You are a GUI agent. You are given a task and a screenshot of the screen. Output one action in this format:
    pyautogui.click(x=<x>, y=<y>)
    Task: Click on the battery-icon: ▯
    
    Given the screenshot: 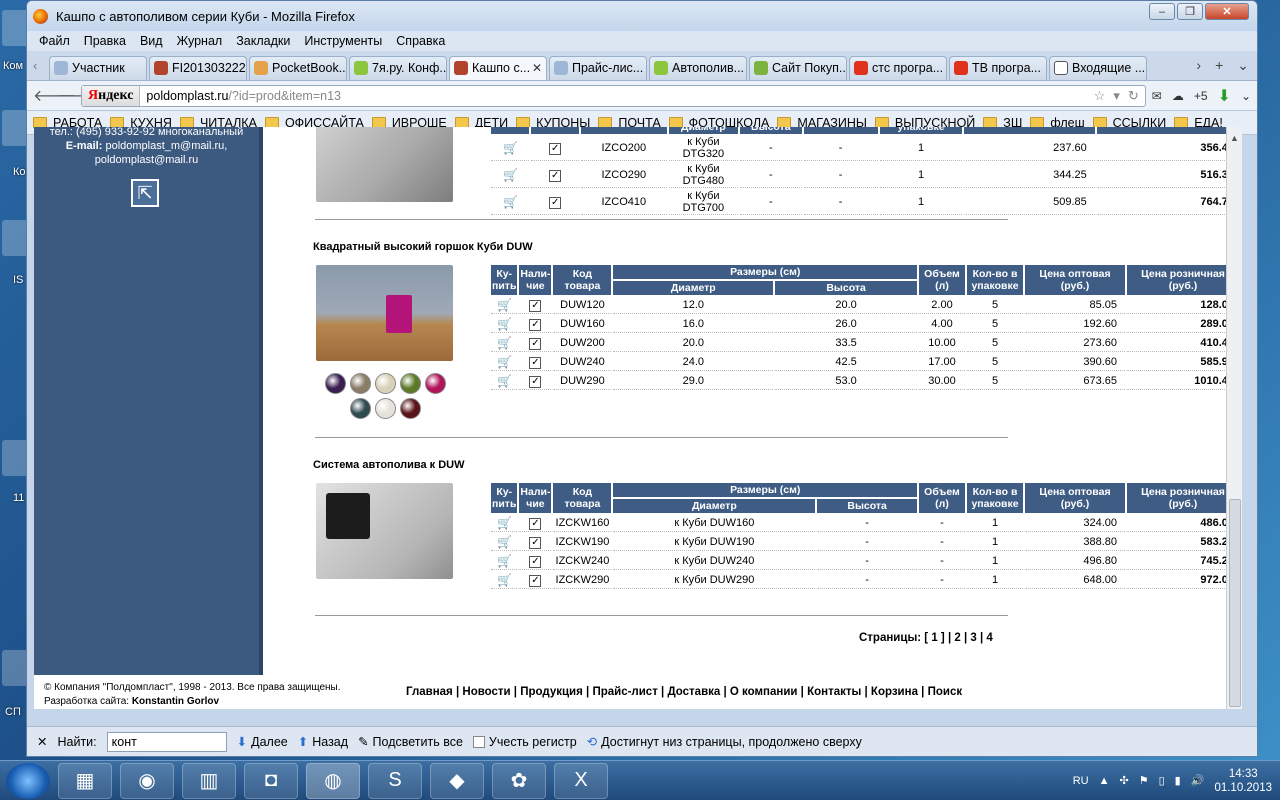 What is the action you would take?
    pyautogui.click(x=1162, y=780)
    